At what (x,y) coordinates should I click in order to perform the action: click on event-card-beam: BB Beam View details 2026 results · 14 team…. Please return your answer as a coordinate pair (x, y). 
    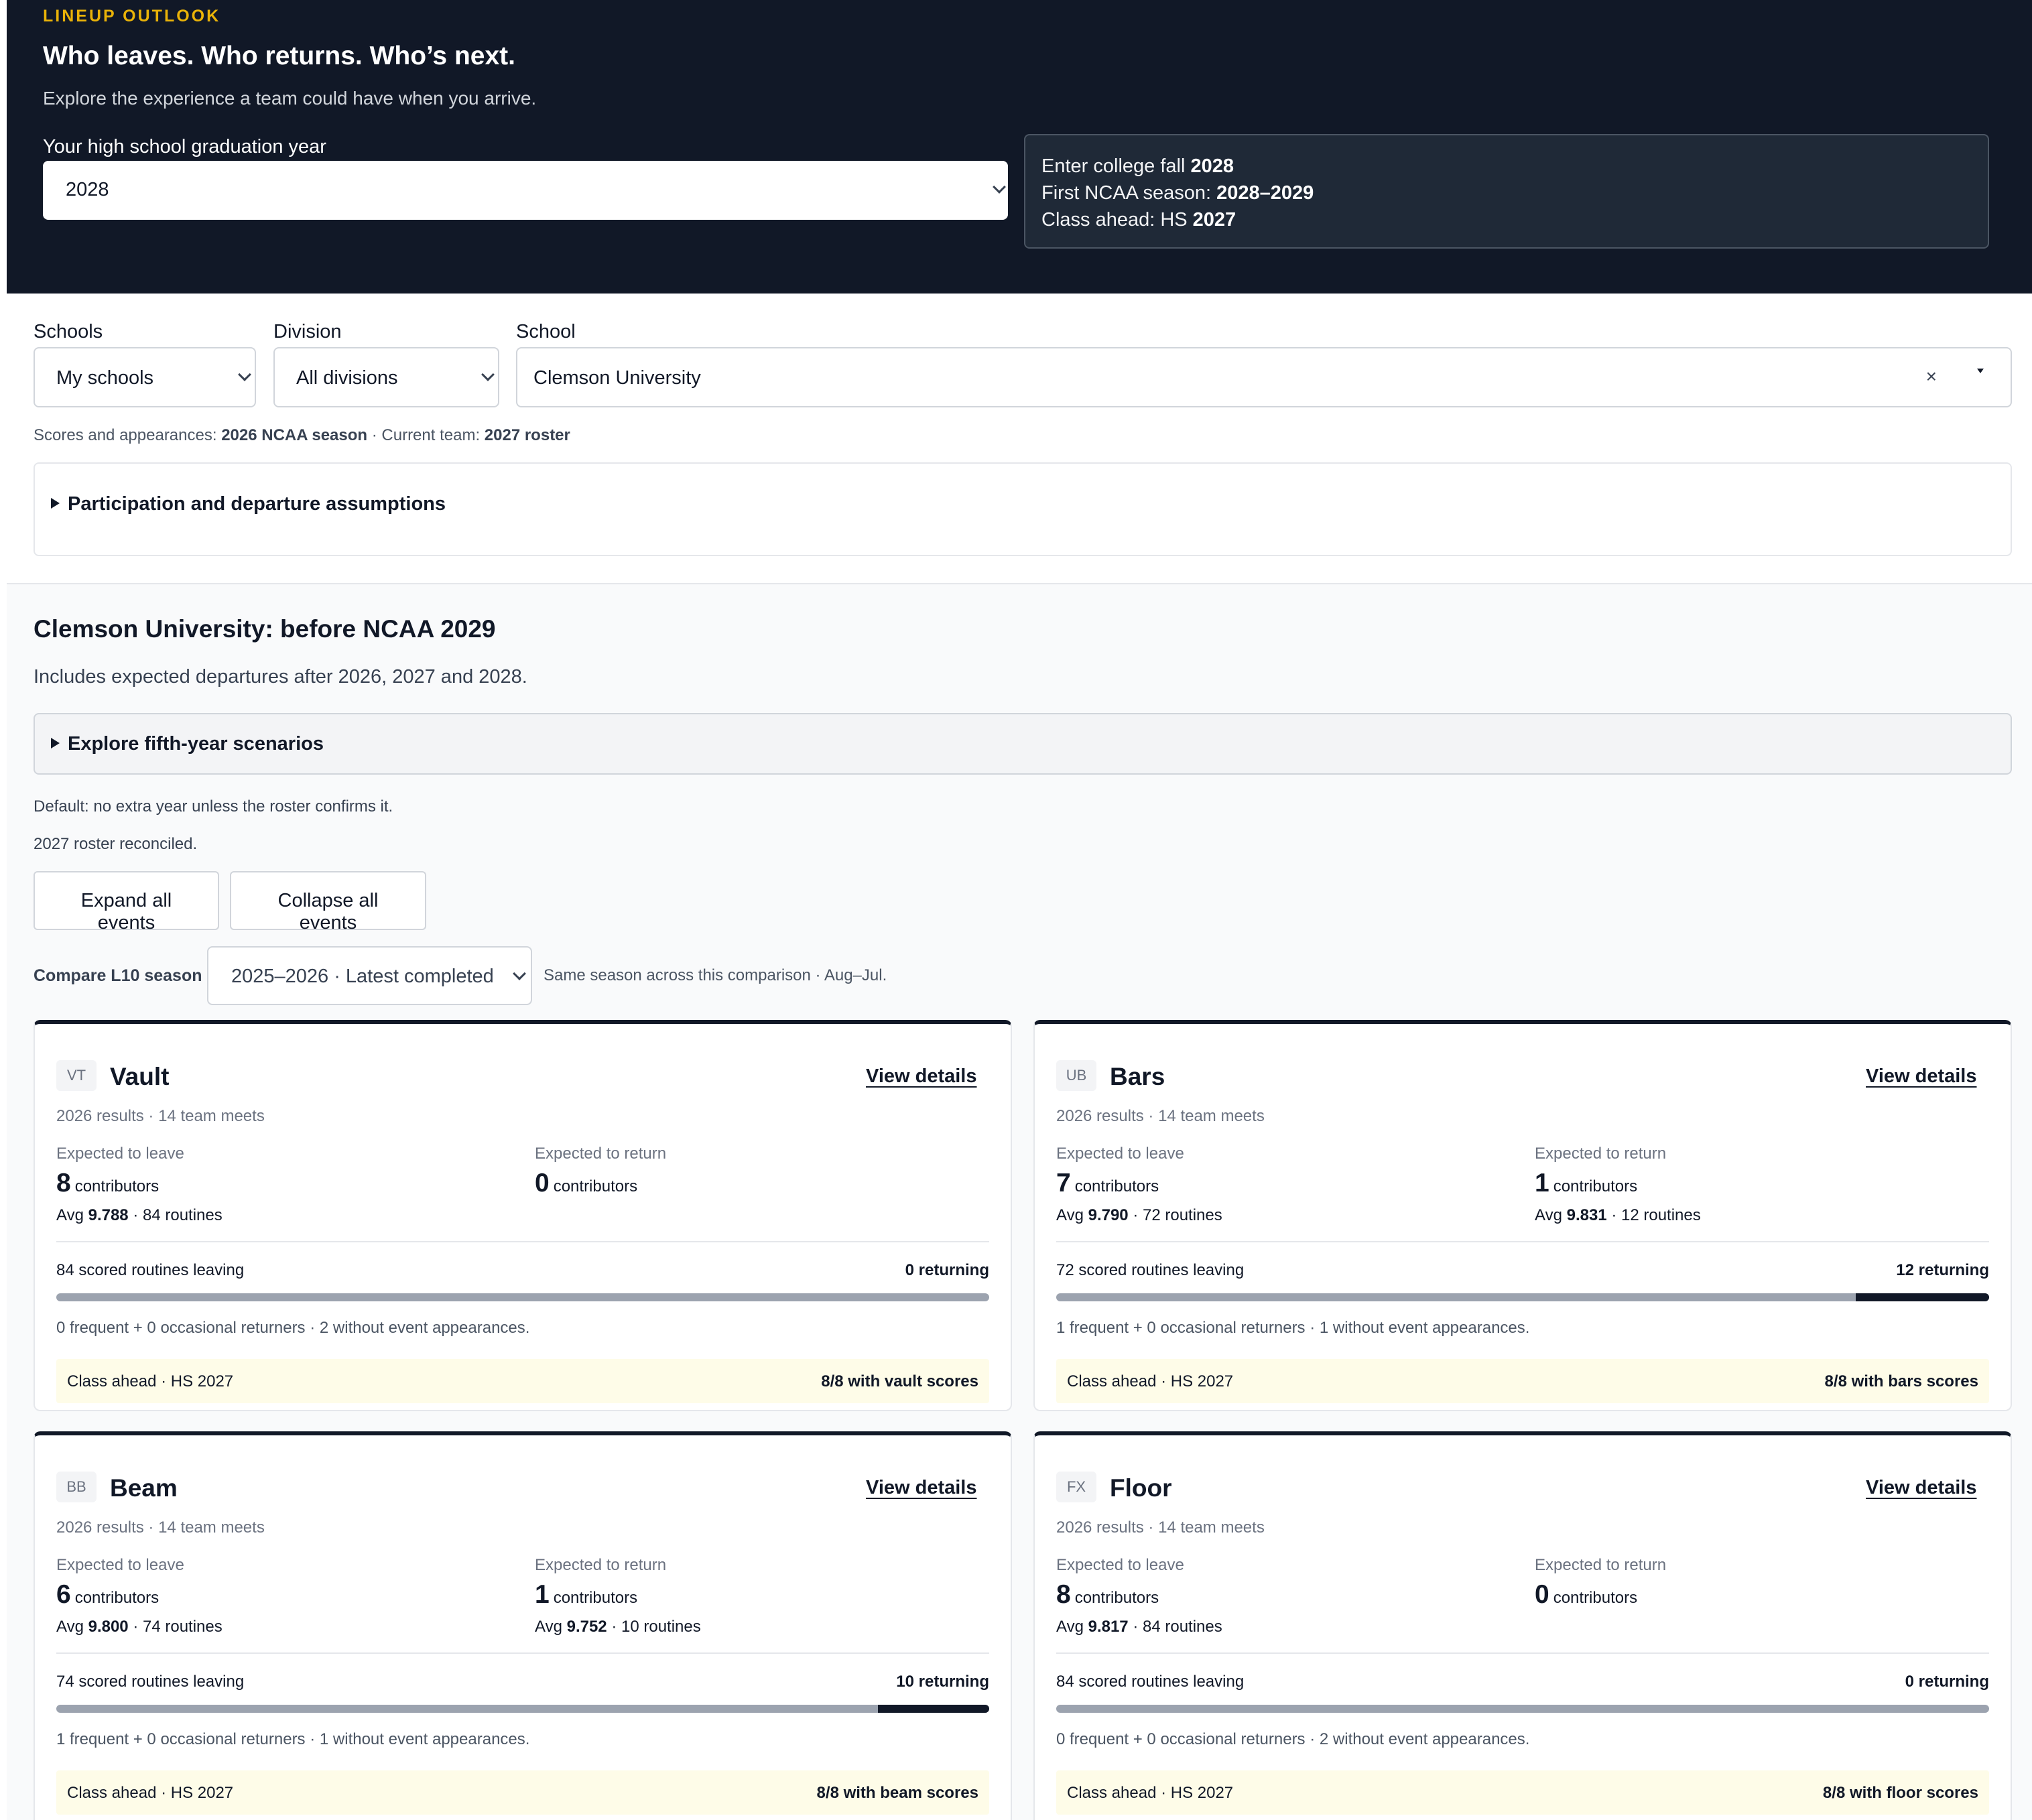
    Looking at the image, I should click on (523, 1625).